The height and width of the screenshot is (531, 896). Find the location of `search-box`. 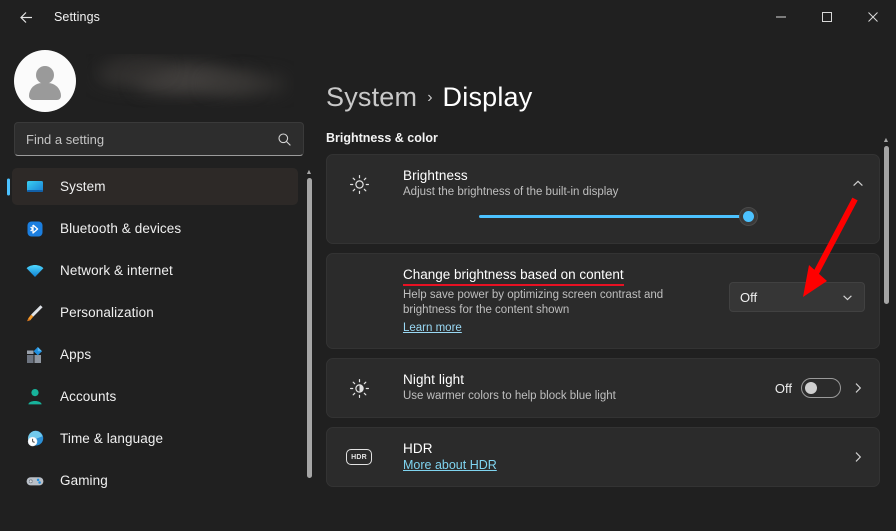

search-box is located at coordinates (159, 139).